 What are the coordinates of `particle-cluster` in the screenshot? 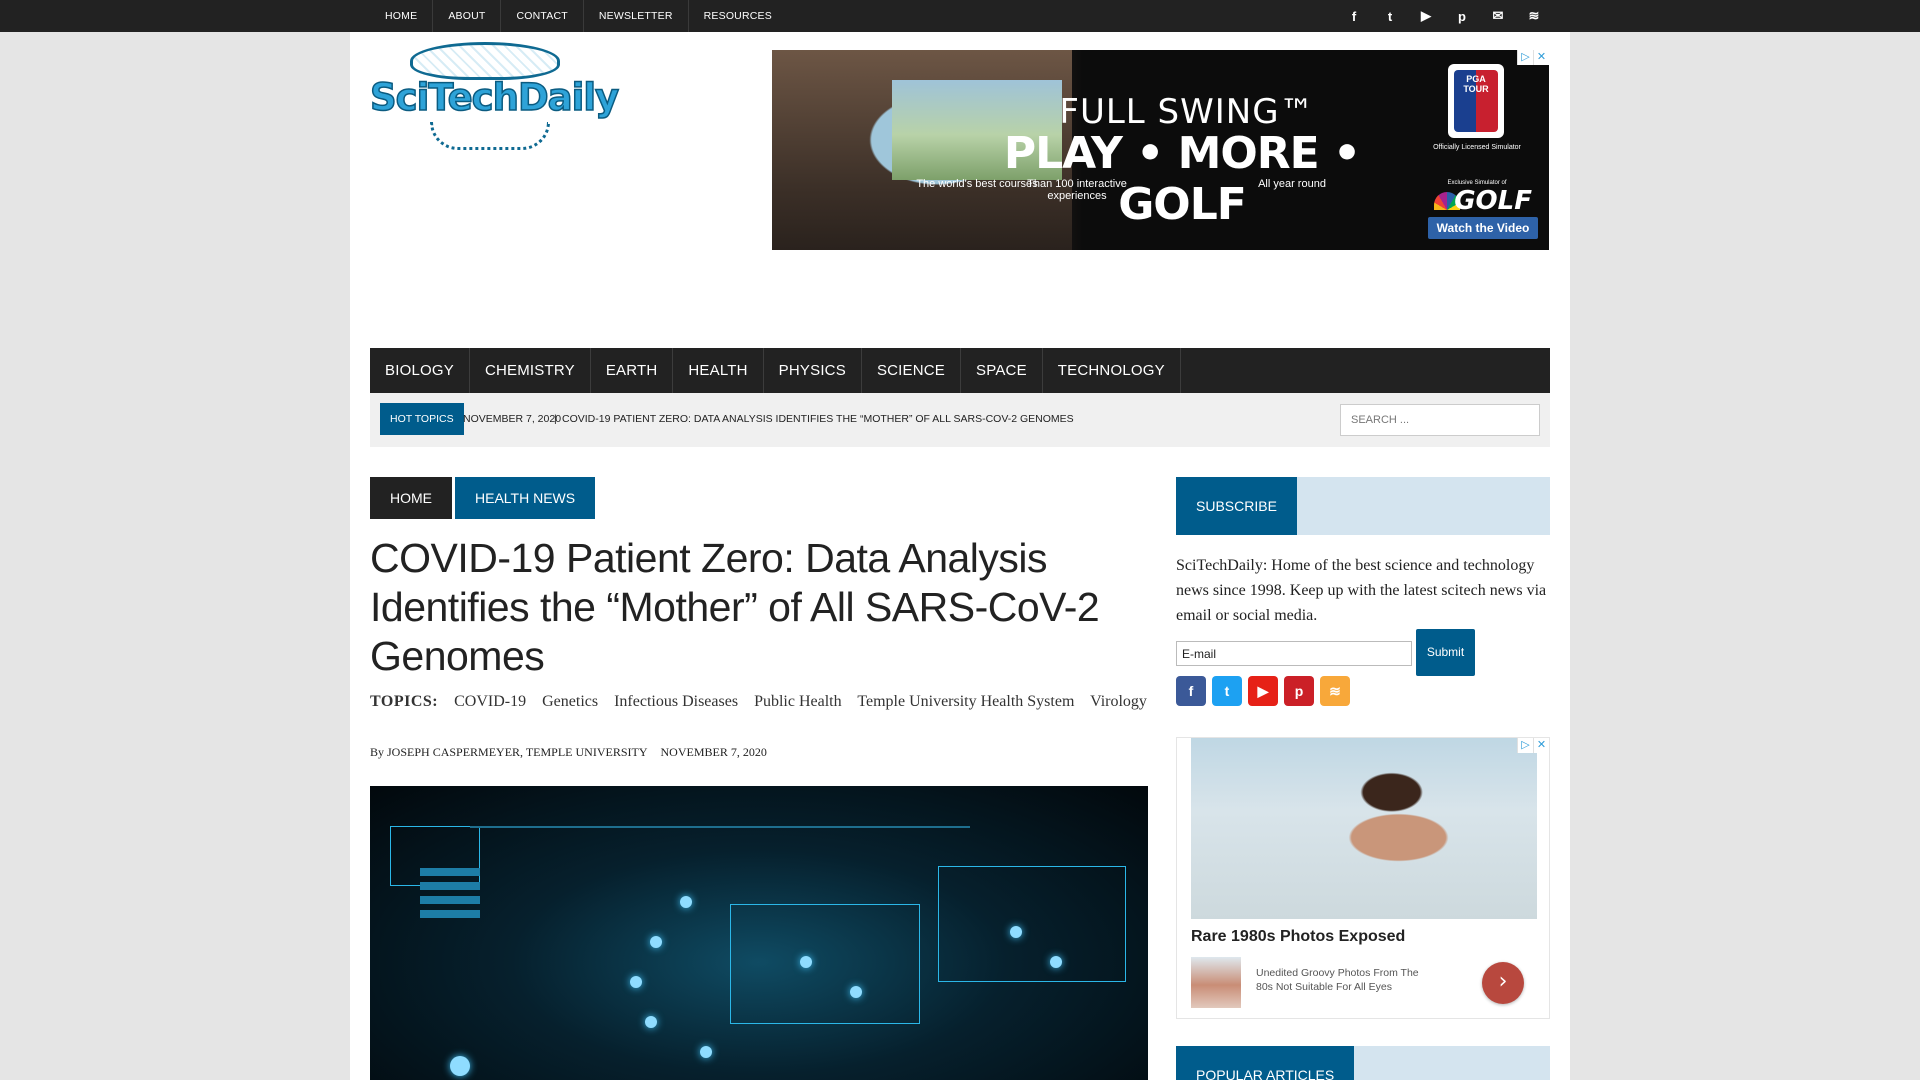 It's located at (460, 1066).